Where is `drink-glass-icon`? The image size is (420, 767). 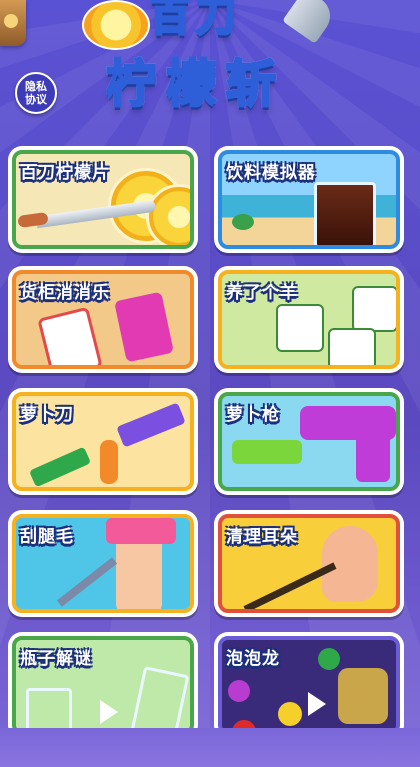 drink-glass-icon is located at coordinates (345, 213).